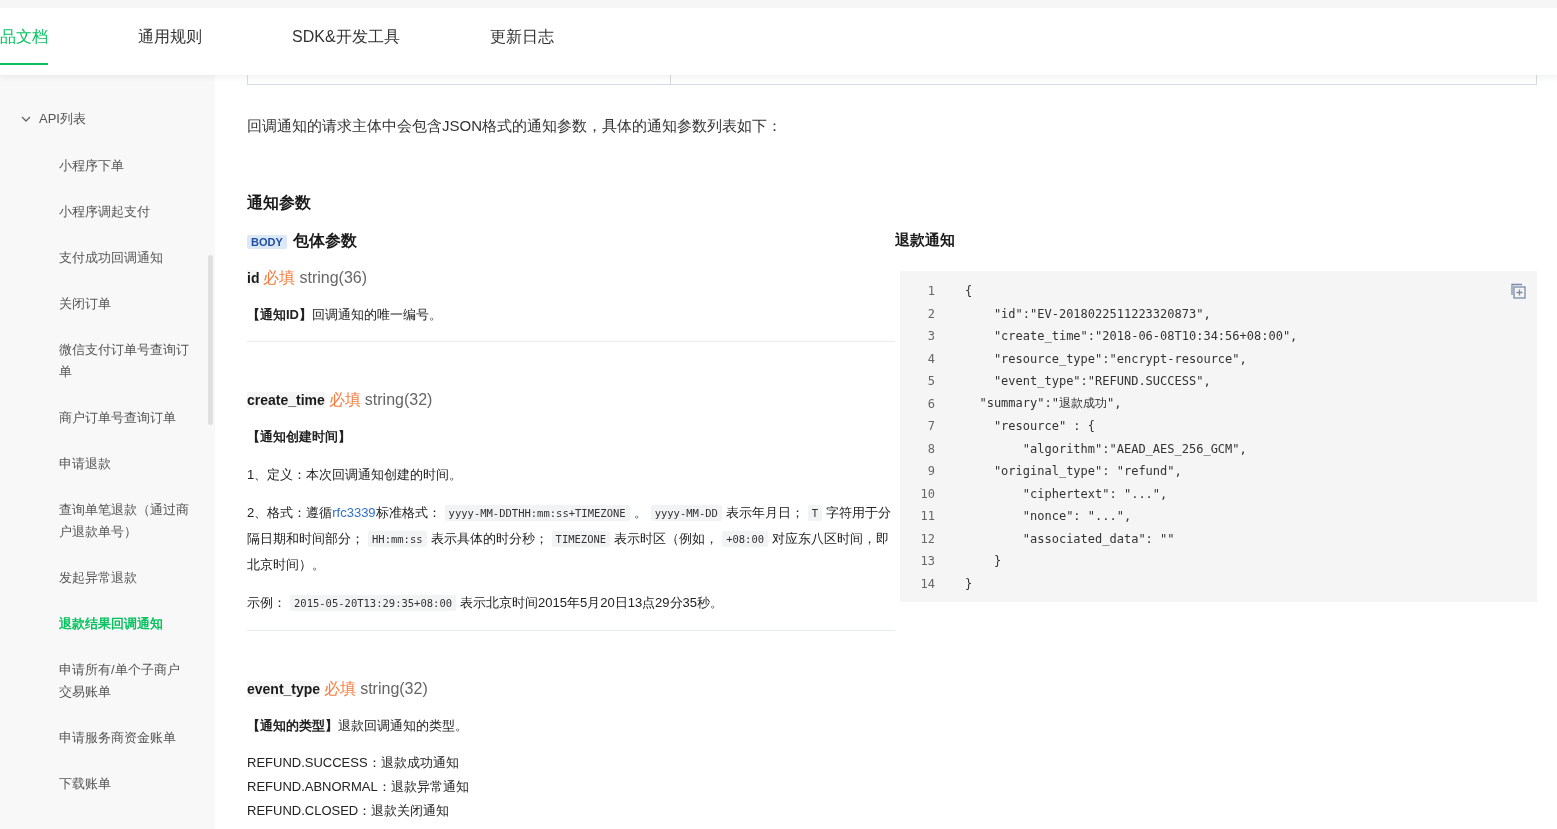  Describe the element at coordinates (570, 539) in the screenshot. I see `description-text: 2、格式：遵循rfc3339标准格式： yyyy-MM-DDTHH:mm:ss+TIMEZONE 。 yyyy-MM-DD 表示年月日； T 字符用于分隔日期和时间部分； HH:mm:ss 表示具体的时分秒； TIMEZONE 表示时区（例如， +08:00 对应东八区时间，即北京时间）。` at that location.